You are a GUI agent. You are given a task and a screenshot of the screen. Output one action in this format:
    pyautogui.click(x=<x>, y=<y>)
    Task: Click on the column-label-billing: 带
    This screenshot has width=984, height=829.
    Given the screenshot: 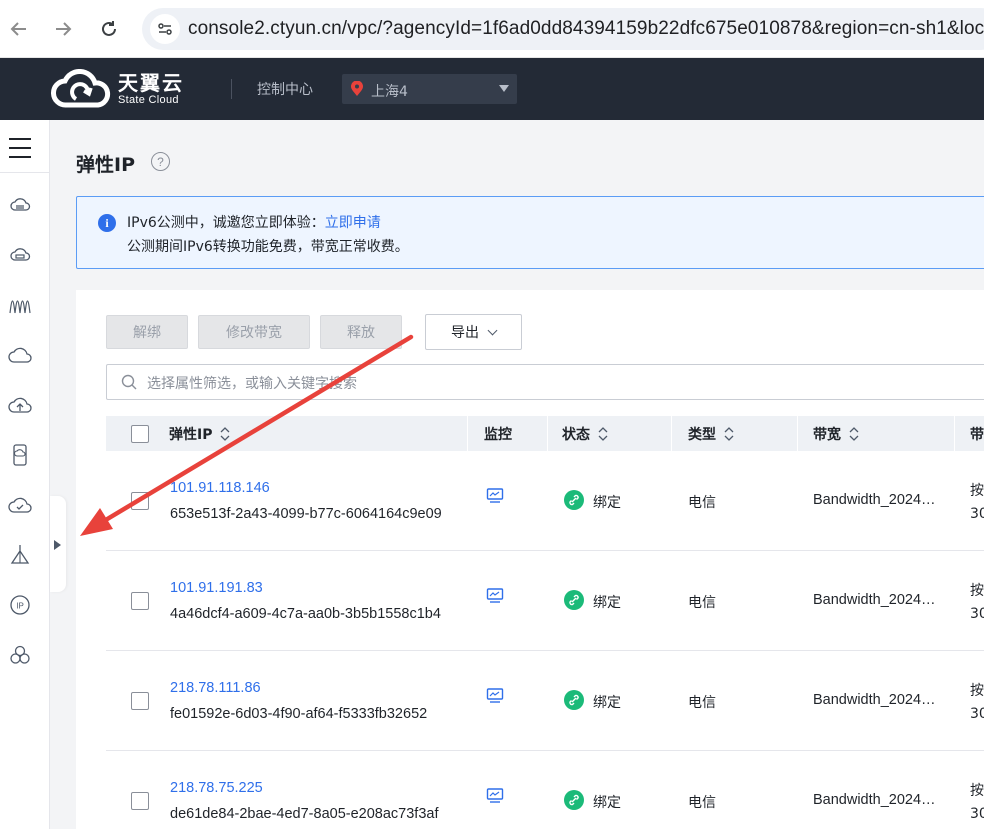 What is the action you would take?
    pyautogui.click(x=977, y=434)
    